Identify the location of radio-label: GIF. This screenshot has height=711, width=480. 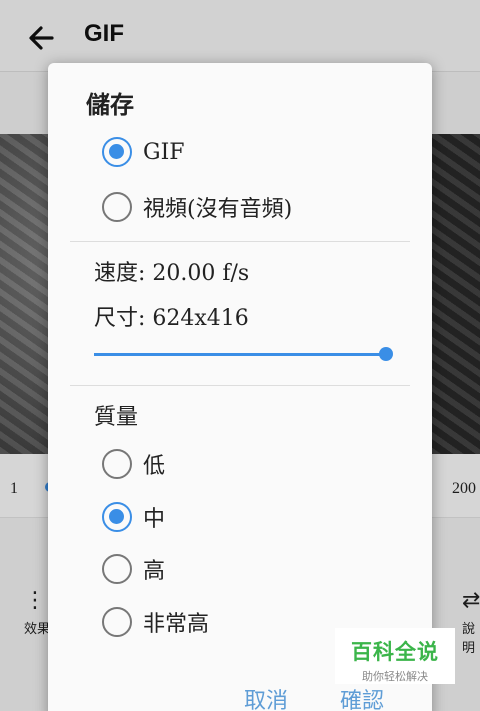
(164, 152).